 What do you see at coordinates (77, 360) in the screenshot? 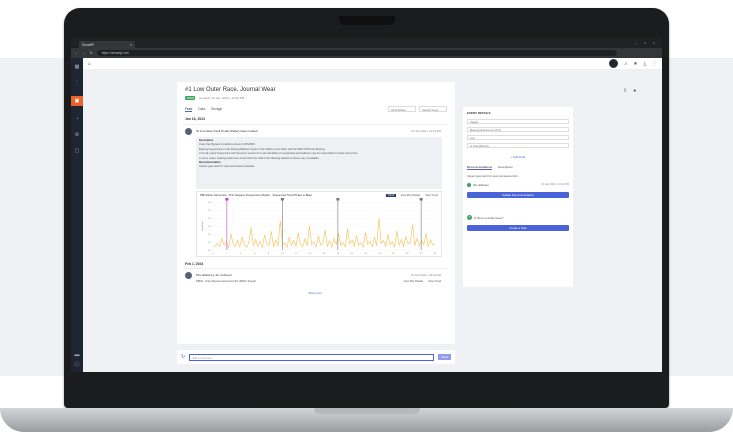
I see `sidebar-bottom: ▬ ⓘ` at bounding box center [77, 360].